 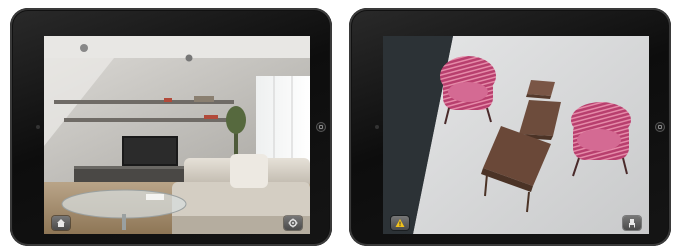 I want to click on settings-gear-icon, so click(x=293, y=223).